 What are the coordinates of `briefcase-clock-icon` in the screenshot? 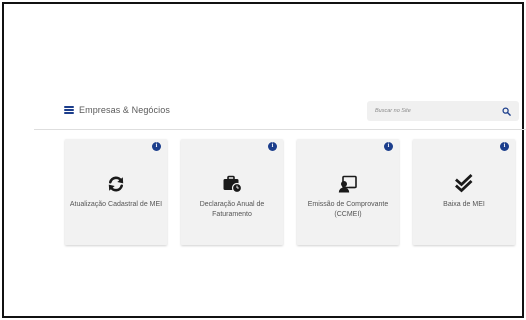 It's located at (232, 184).